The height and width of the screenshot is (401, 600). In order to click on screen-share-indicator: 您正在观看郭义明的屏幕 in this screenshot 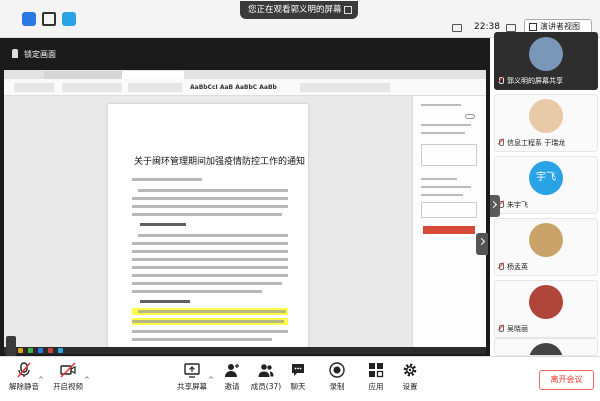, I will do `click(299, 10)`.